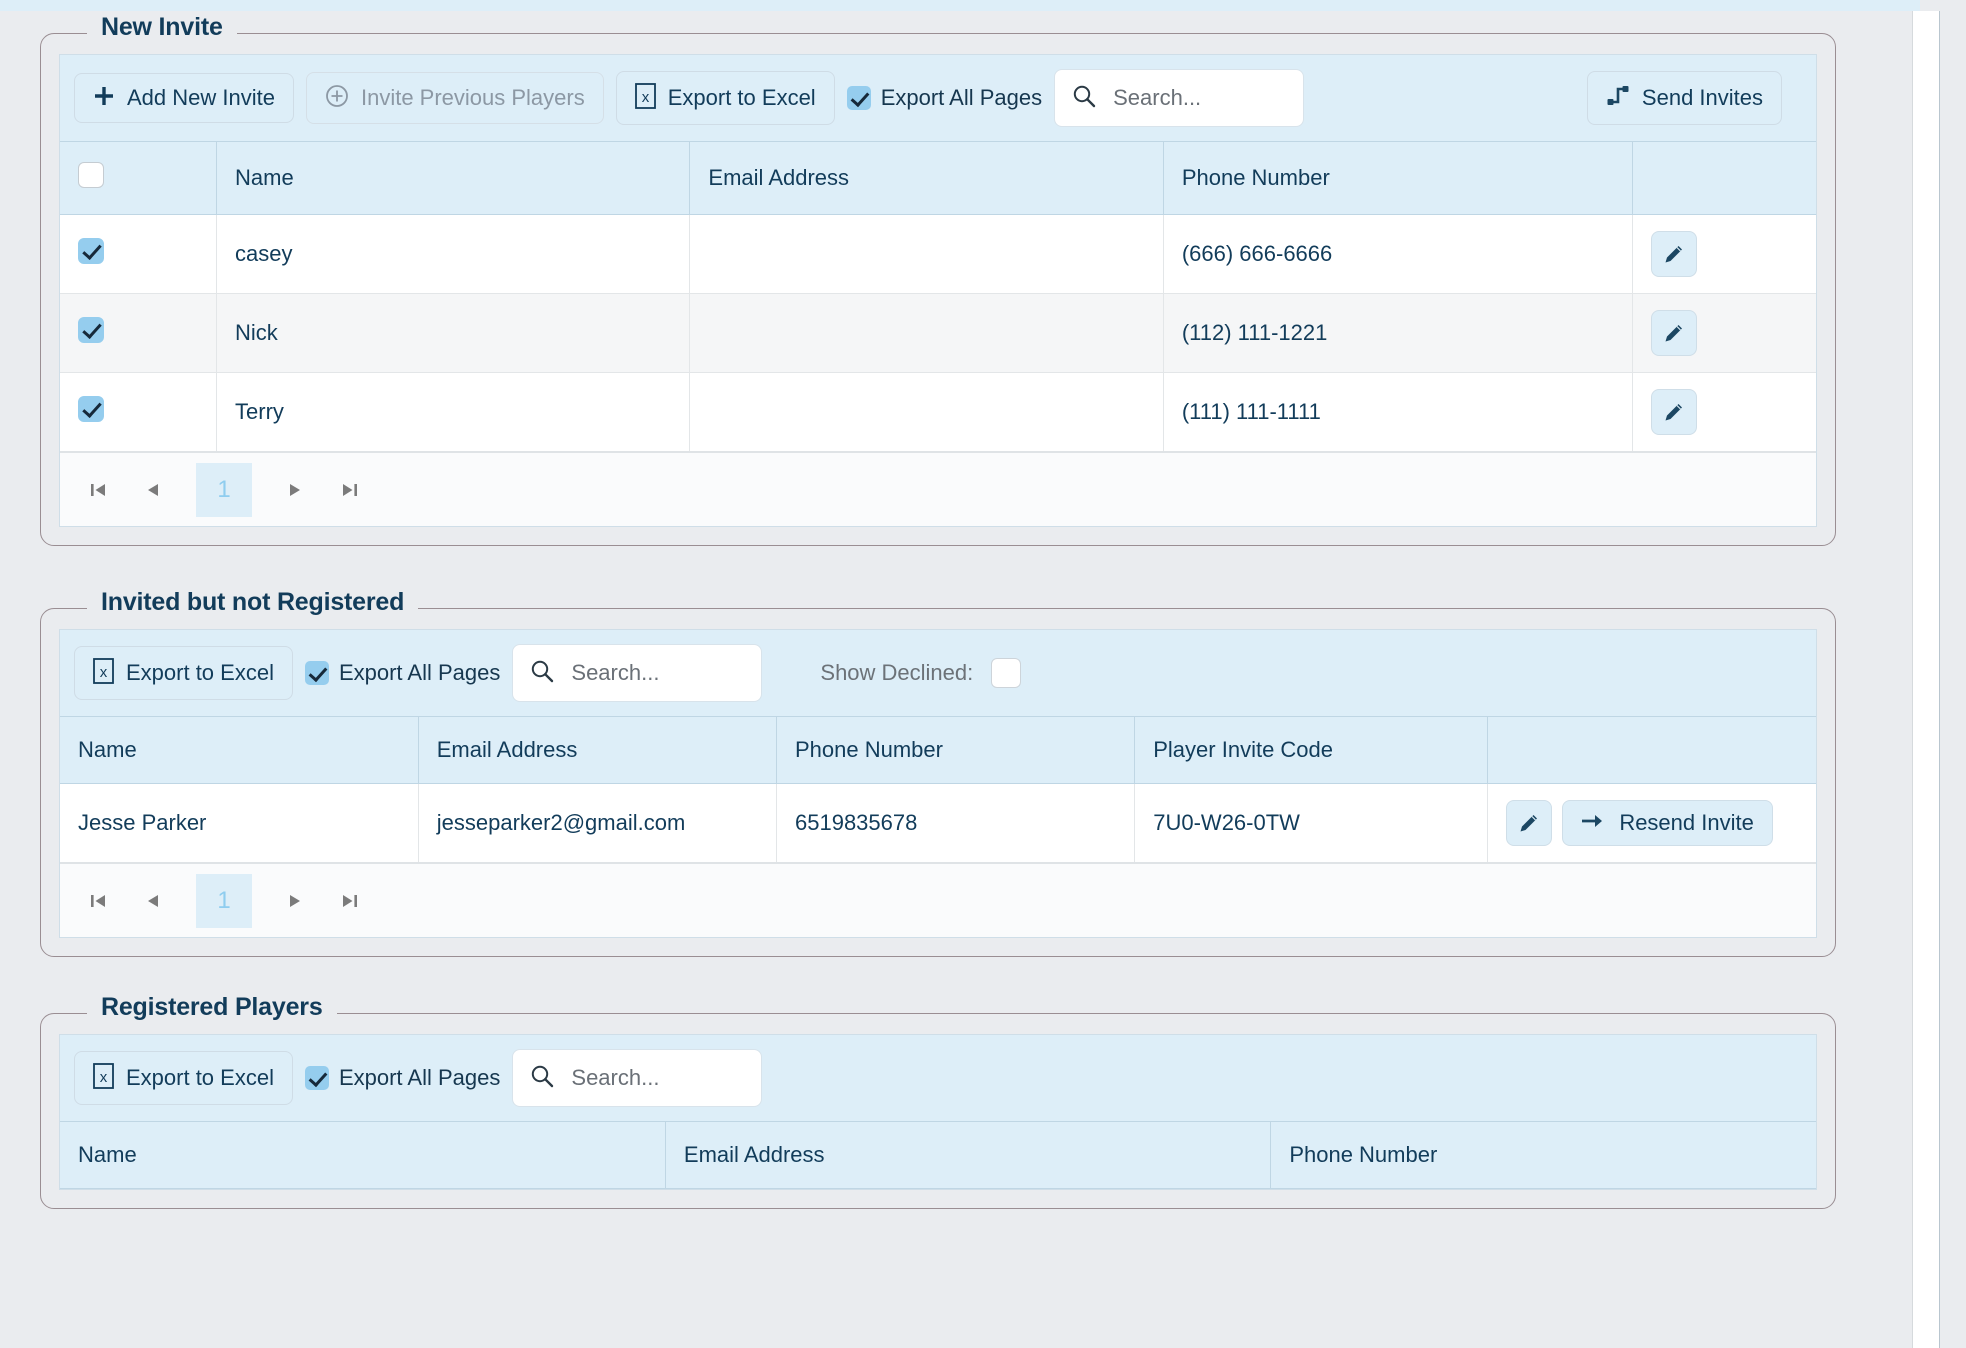 The height and width of the screenshot is (1348, 1966). What do you see at coordinates (239, 823) in the screenshot?
I see `cell-name: Jesse Parker` at bounding box center [239, 823].